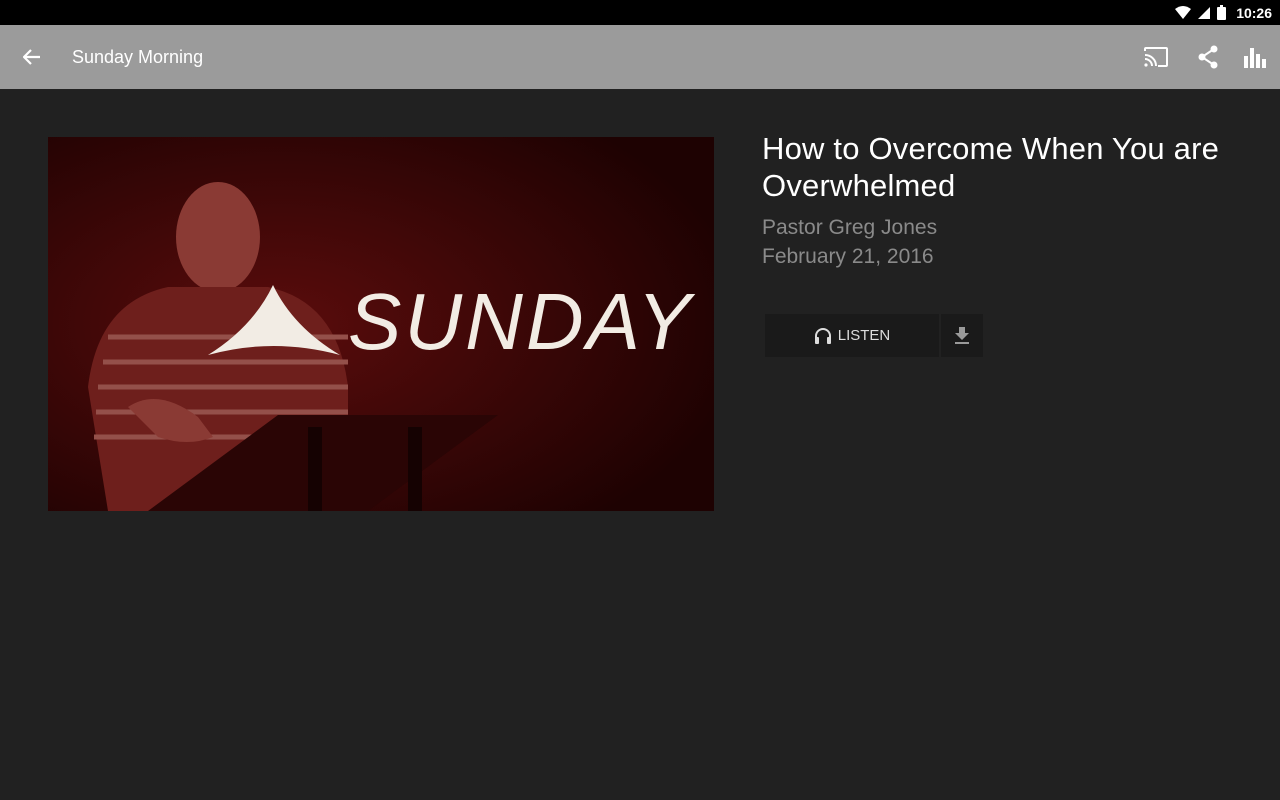 This screenshot has height=800, width=1280. I want to click on cell-signal-icon, so click(1204, 12).